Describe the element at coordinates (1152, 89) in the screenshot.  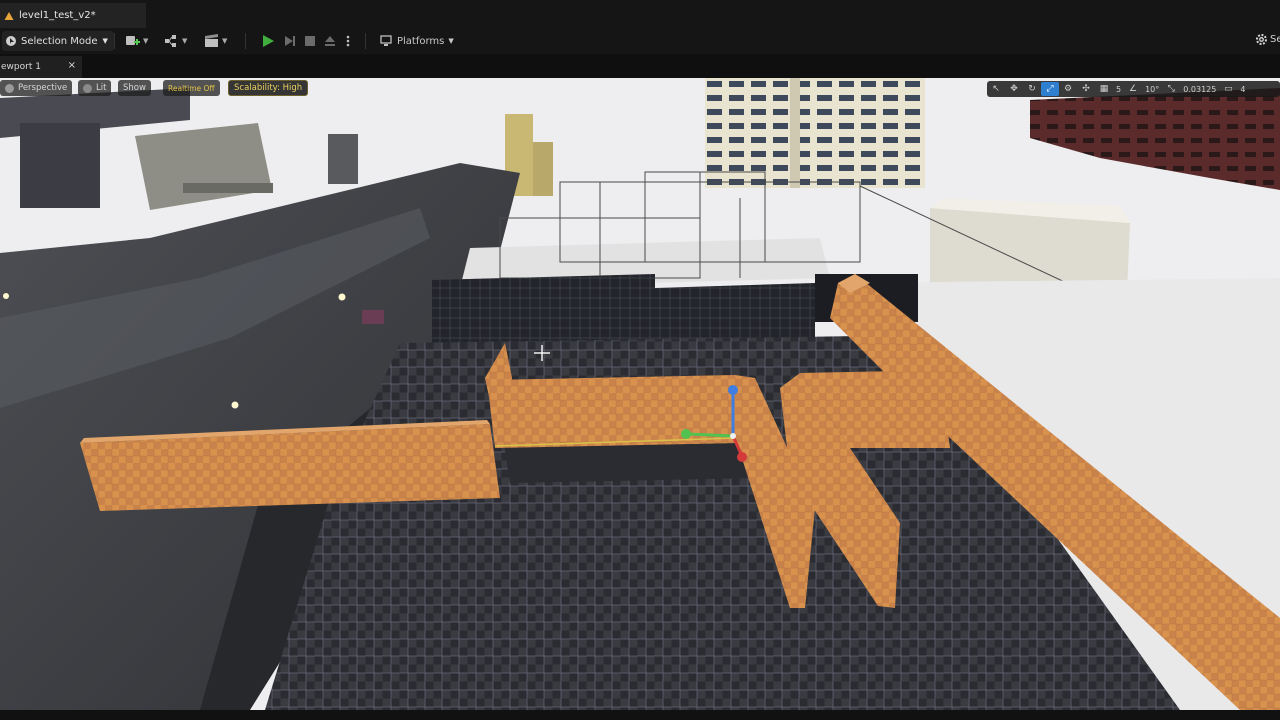
I see `rotation-snap-value: 10°` at that location.